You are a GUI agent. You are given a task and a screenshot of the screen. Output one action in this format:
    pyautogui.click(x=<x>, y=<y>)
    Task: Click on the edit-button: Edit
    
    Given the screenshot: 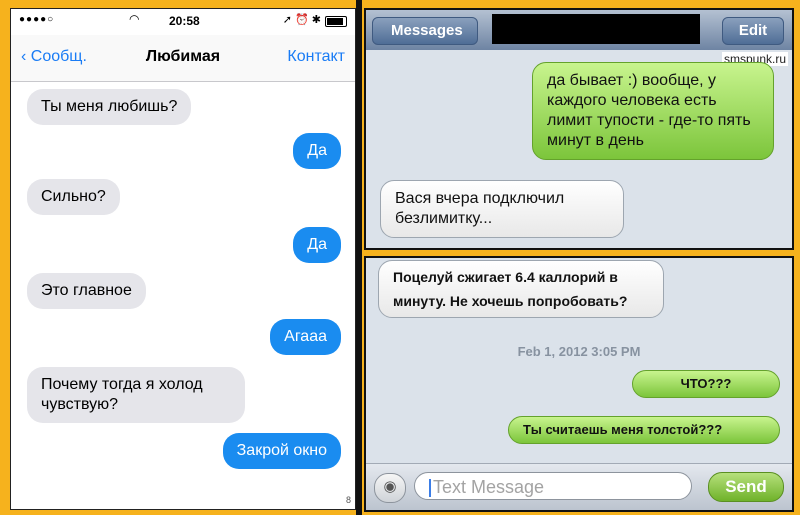 What is the action you would take?
    pyautogui.click(x=753, y=31)
    